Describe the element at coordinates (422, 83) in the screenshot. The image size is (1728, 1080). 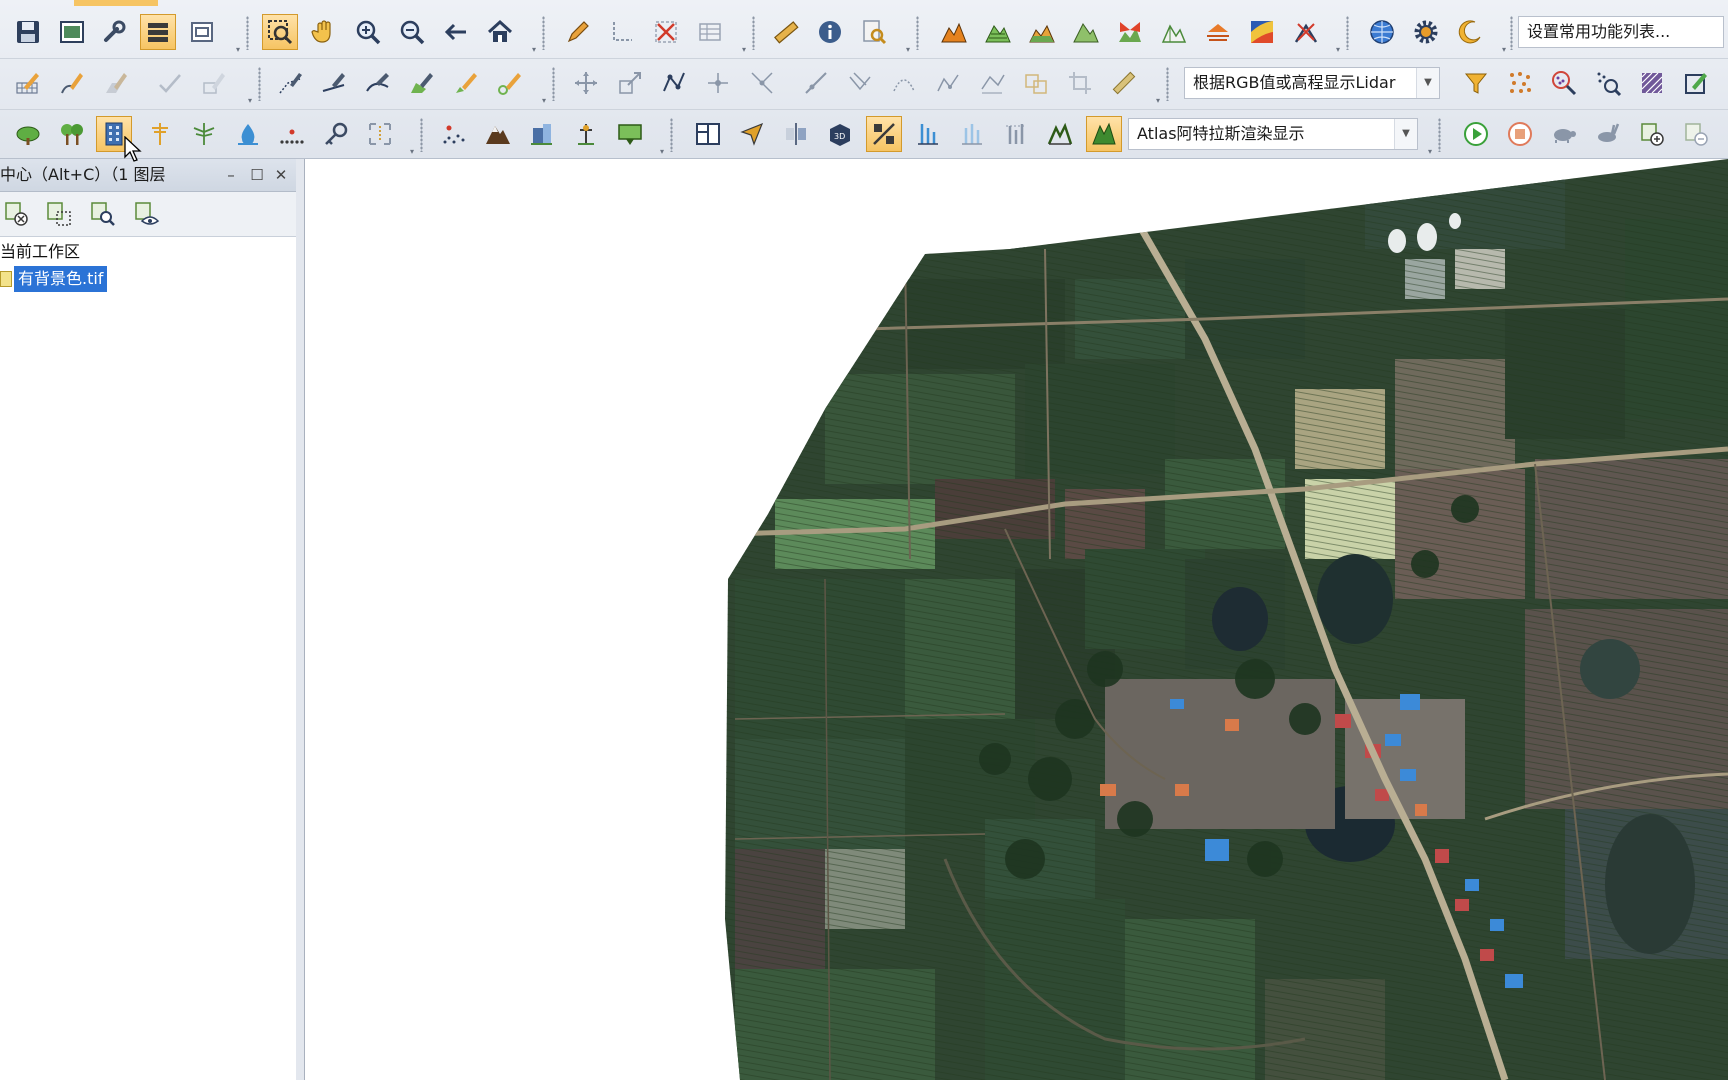
I see `draw-polygon-icon` at that location.